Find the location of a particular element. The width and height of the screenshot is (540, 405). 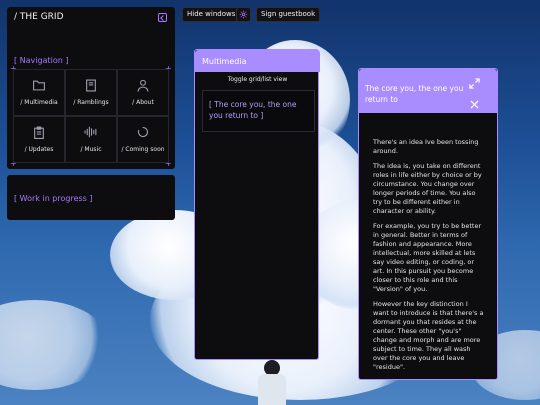

media-card: [ The core you, the one you return to ] is located at coordinates (258, 111).